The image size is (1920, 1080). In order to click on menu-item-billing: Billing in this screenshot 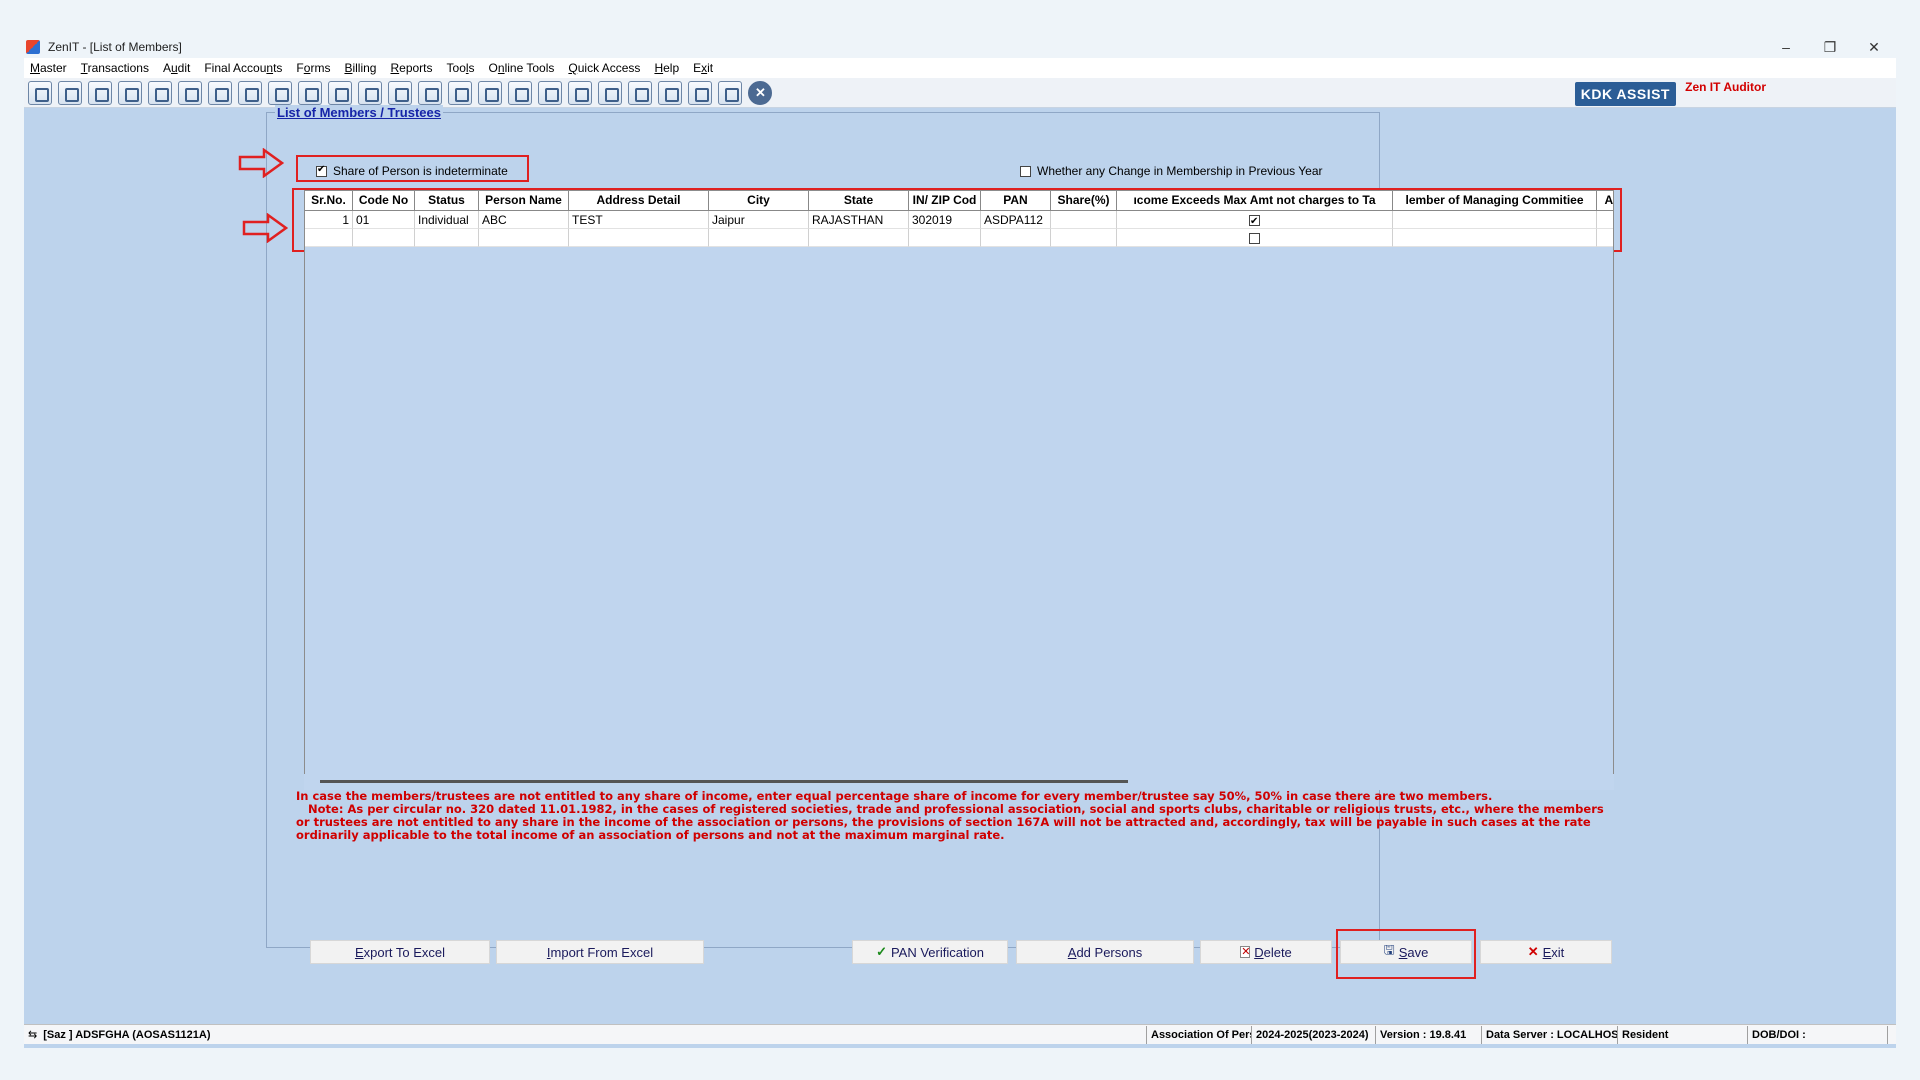, I will do `click(360, 68)`.